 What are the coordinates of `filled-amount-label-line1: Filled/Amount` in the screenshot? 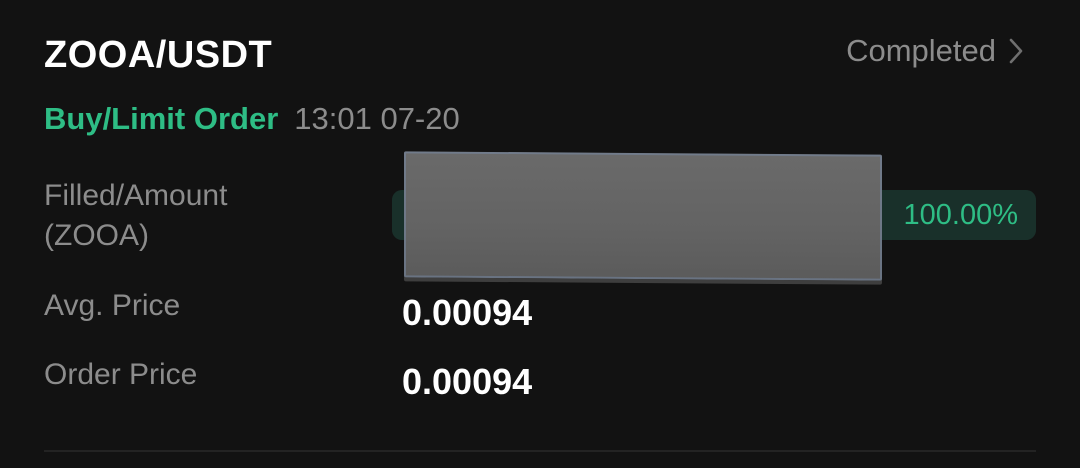 It's located at (136, 195).